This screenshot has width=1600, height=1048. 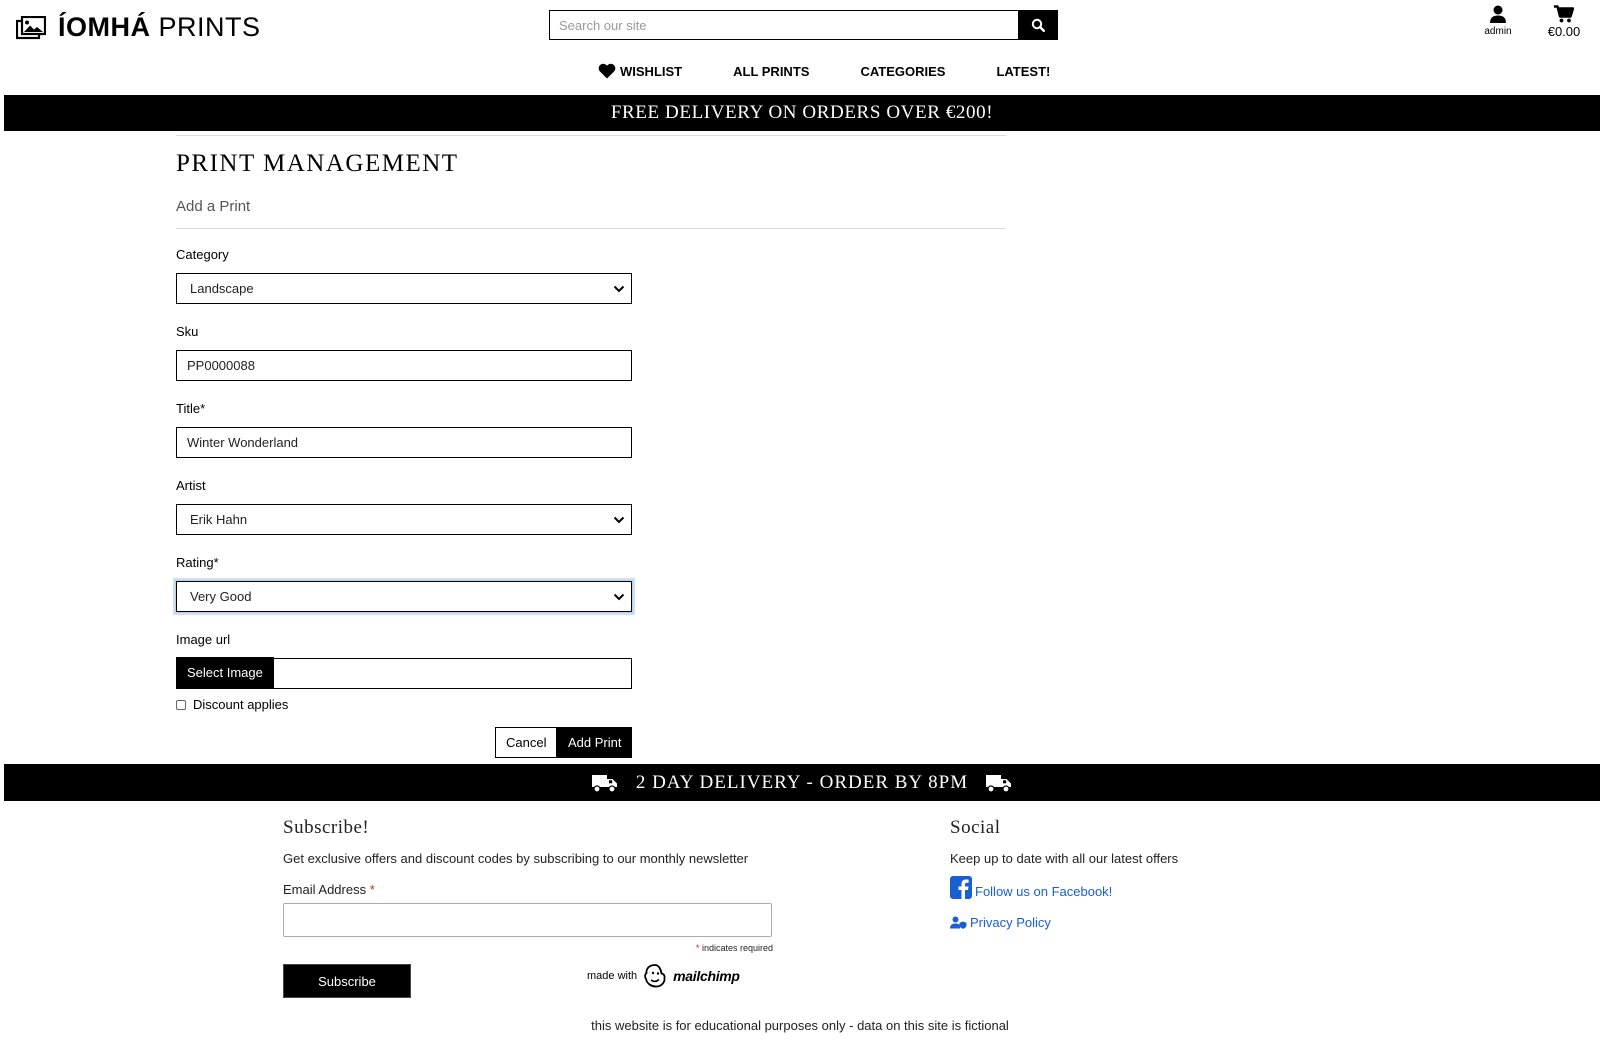 I want to click on shopping-cart-icon, so click(x=1564, y=14).